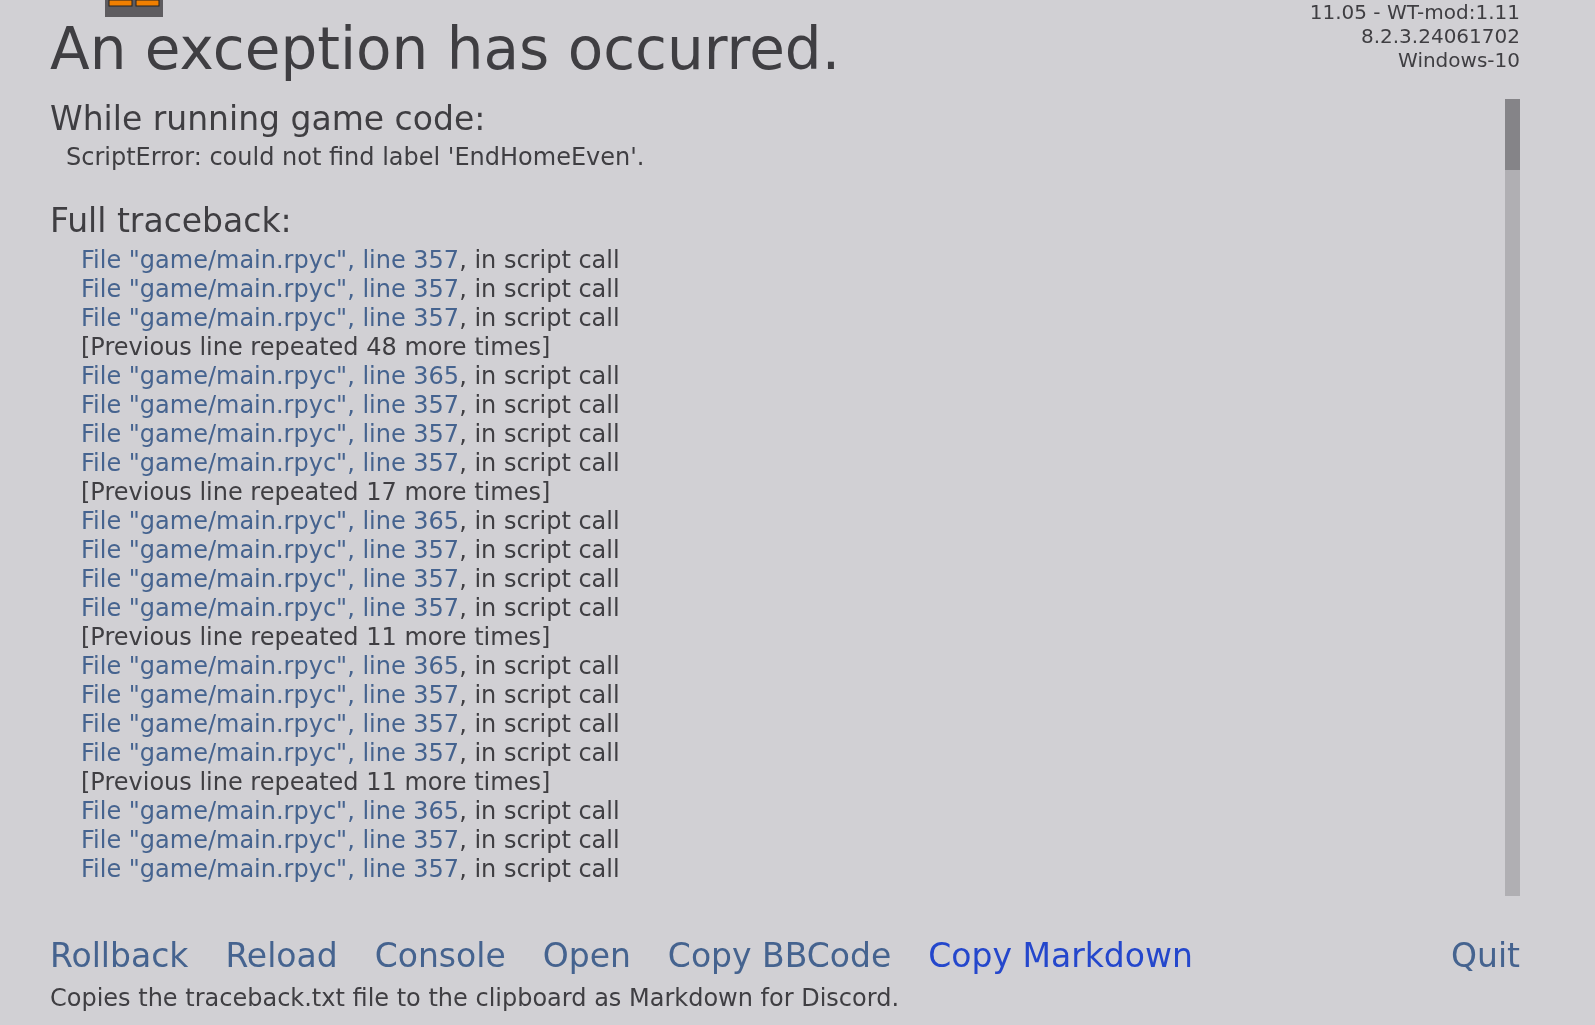 This screenshot has width=1595, height=1025. I want to click on app-icon, so click(134, 8).